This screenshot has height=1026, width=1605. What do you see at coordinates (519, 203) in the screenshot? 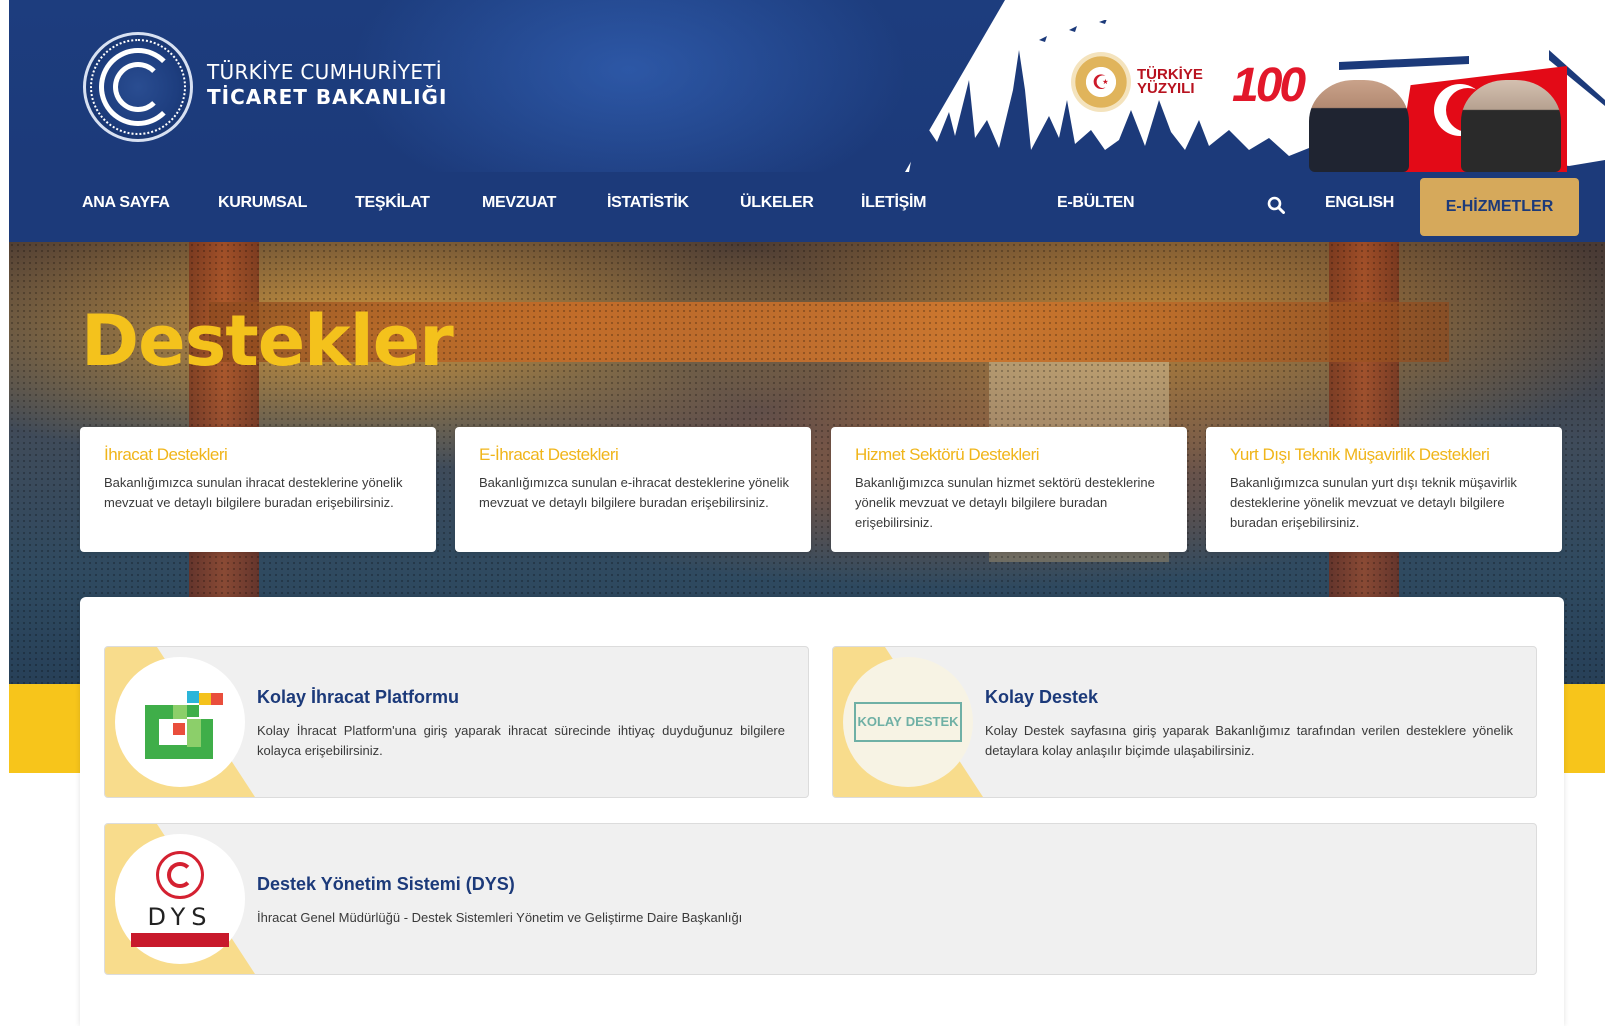
I see `nav-mevzuat: MEVZUAT` at bounding box center [519, 203].